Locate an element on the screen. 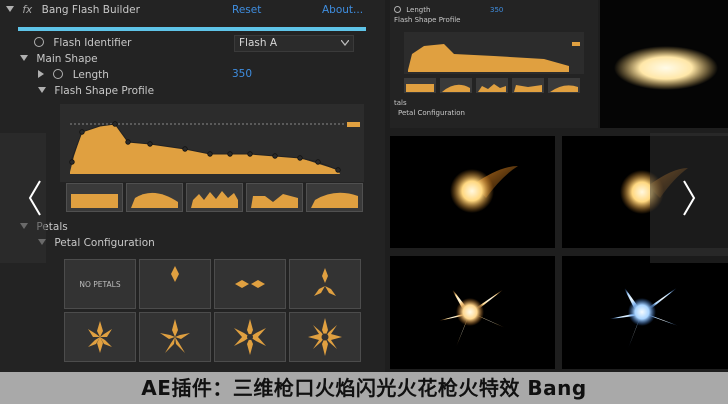 Image resolution: width=728 pixels, height=404 pixels. main-shape-group: Main Shape is located at coordinates (59, 59).